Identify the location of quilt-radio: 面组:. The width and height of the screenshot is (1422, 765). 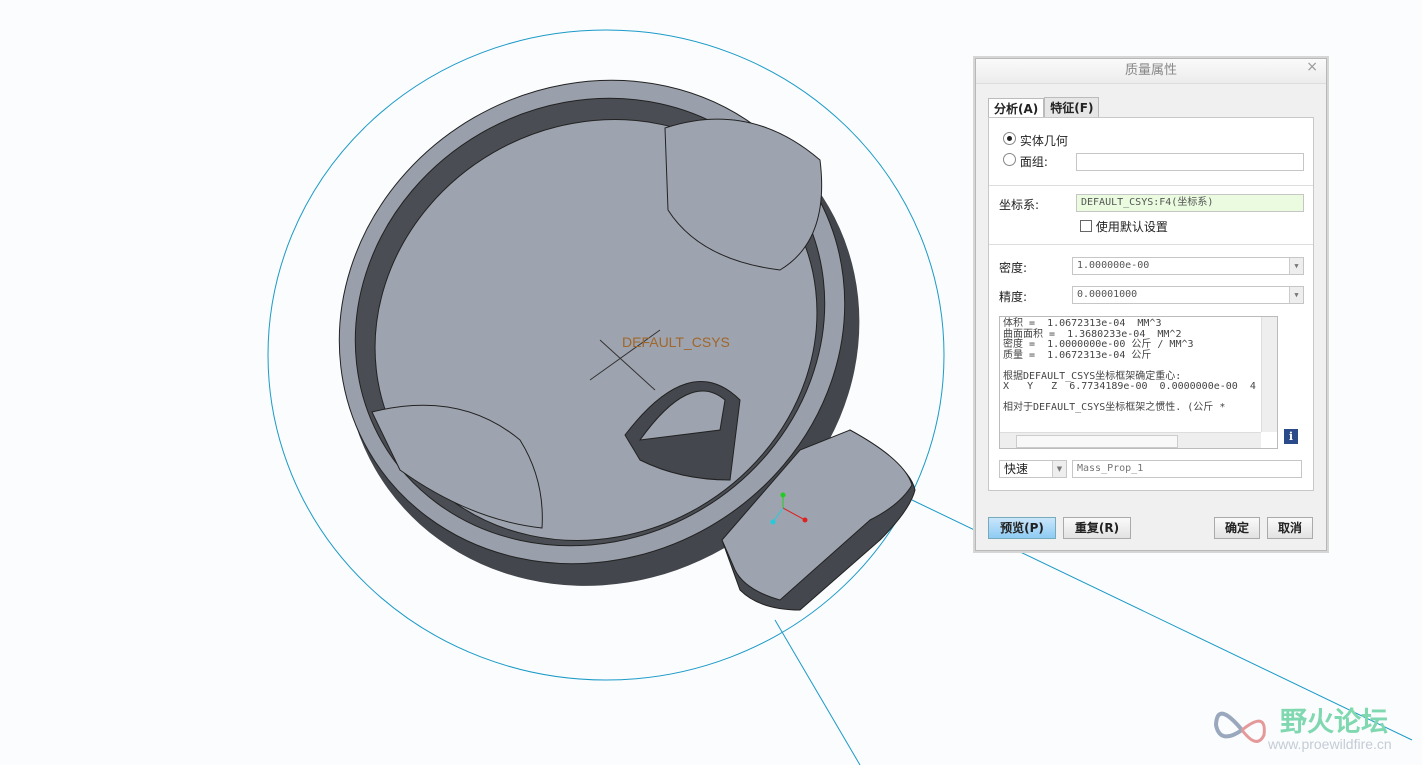
(1025, 161).